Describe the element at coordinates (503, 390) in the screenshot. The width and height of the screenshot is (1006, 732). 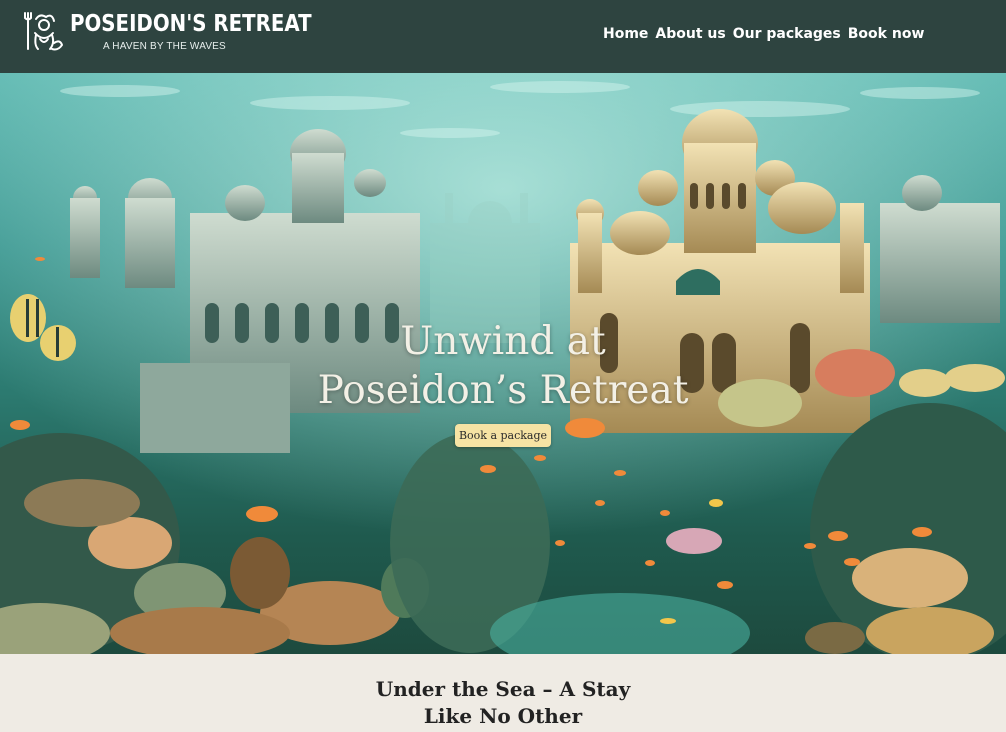
I see `hero-title-line-2: Poseidon’s Retreat` at that location.